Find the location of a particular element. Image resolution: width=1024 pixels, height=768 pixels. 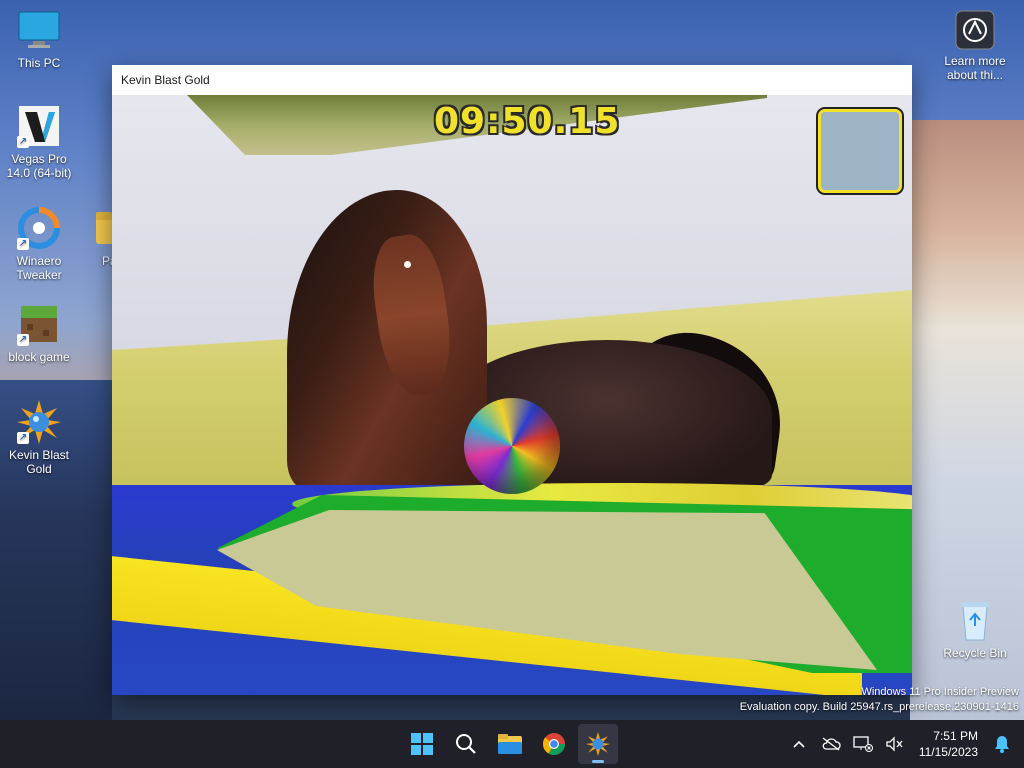

chevron-up-icon is located at coordinates (799, 744).